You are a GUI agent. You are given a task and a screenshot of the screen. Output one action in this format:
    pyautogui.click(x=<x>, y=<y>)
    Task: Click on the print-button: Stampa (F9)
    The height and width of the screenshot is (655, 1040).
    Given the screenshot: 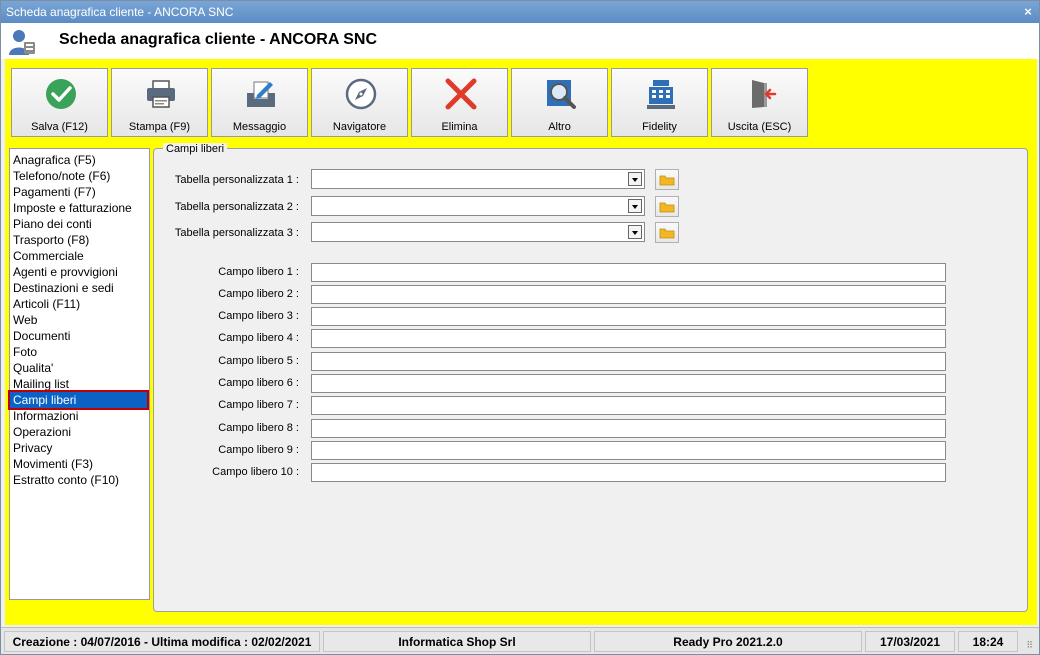 What is the action you would take?
    pyautogui.click(x=159, y=102)
    